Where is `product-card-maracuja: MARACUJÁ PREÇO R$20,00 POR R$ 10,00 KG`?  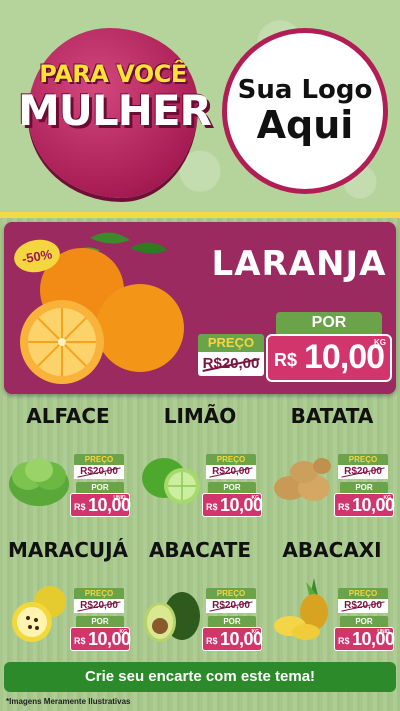 product-card-maracuja: MARACUJÁ PREÇO R$20,00 POR R$ 10,00 KG is located at coordinates (68, 594).